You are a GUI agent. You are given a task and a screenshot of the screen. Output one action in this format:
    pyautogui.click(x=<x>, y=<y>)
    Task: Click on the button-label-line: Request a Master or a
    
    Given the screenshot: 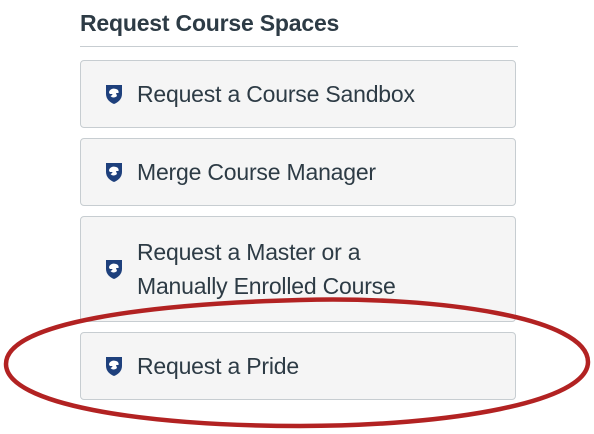 What is the action you would take?
    pyautogui.click(x=249, y=251)
    